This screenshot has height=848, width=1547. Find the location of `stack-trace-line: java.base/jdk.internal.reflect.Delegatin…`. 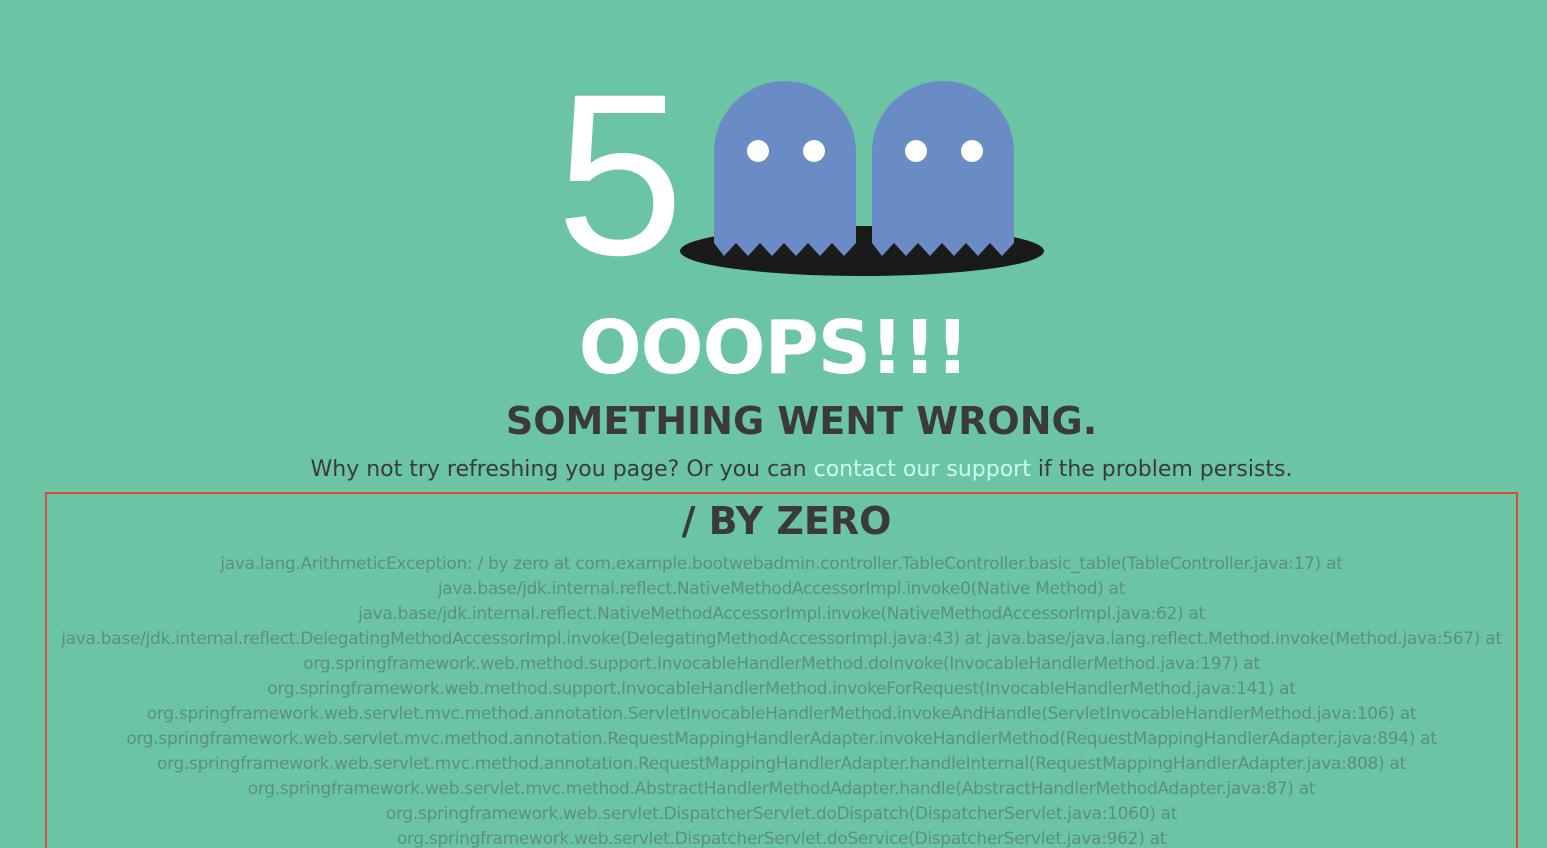

stack-trace-line: java.base/jdk.internal.reflect.Delegatin… is located at coordinates (781, 639).